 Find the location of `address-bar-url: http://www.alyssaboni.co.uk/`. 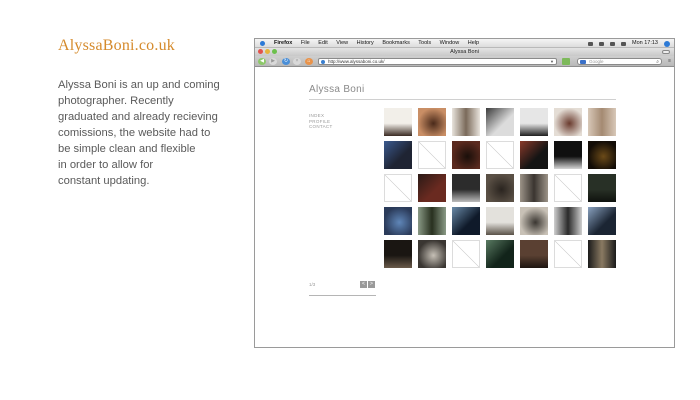

address-bar-url: http://www.alyssaboni.co.uk/ is located at coordinates (356, 61).